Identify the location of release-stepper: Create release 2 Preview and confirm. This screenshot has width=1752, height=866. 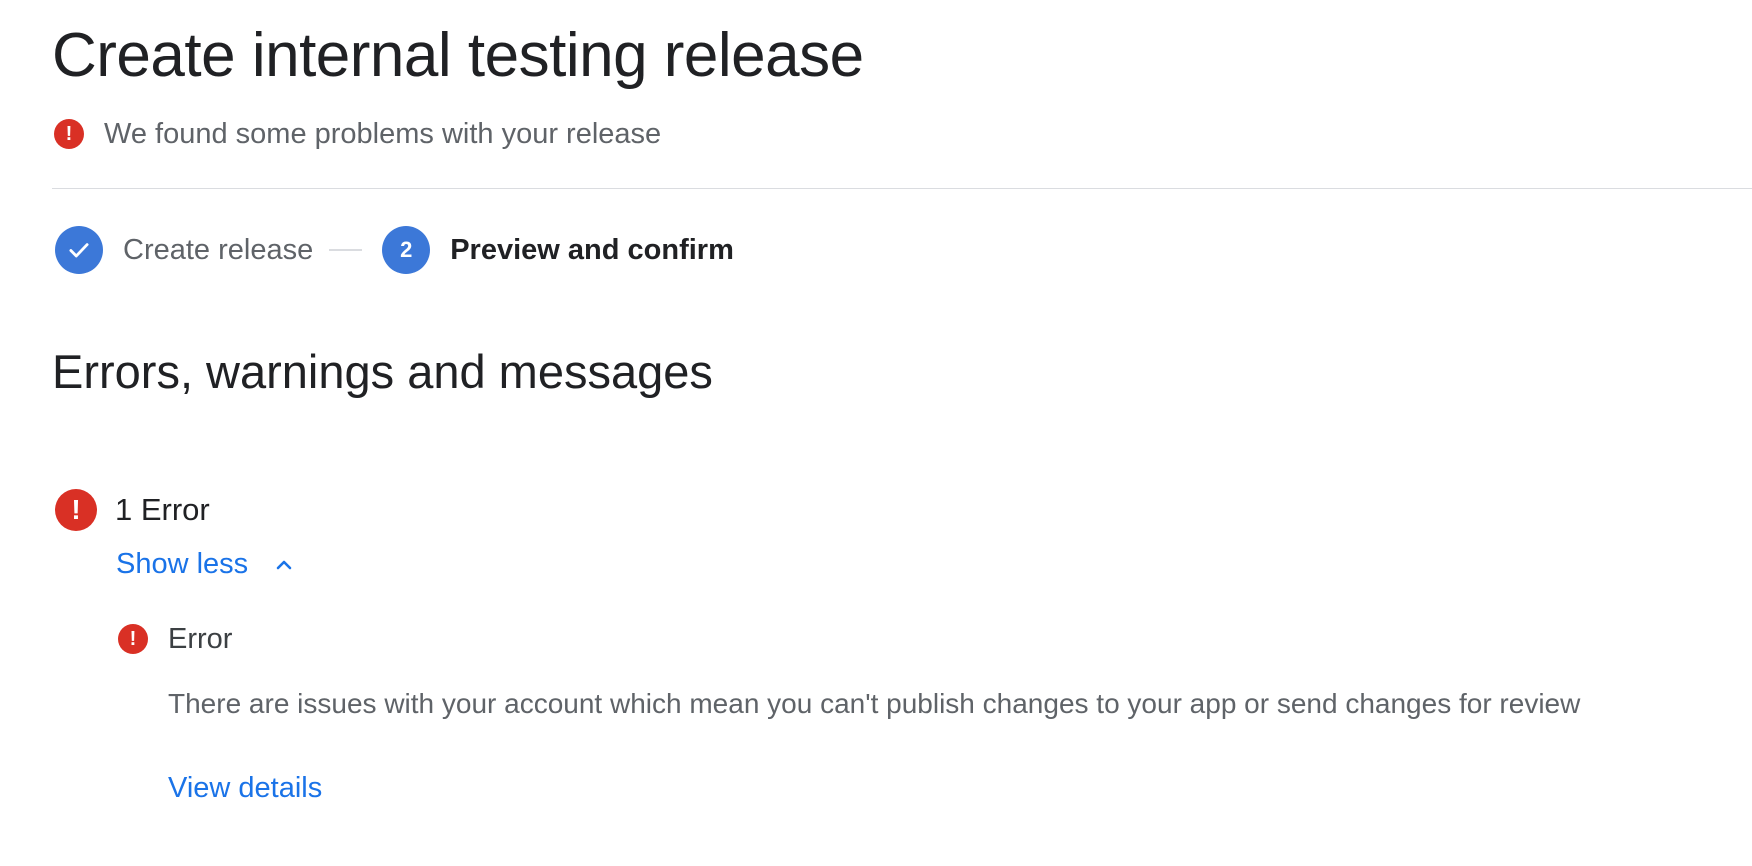
(394, 250).